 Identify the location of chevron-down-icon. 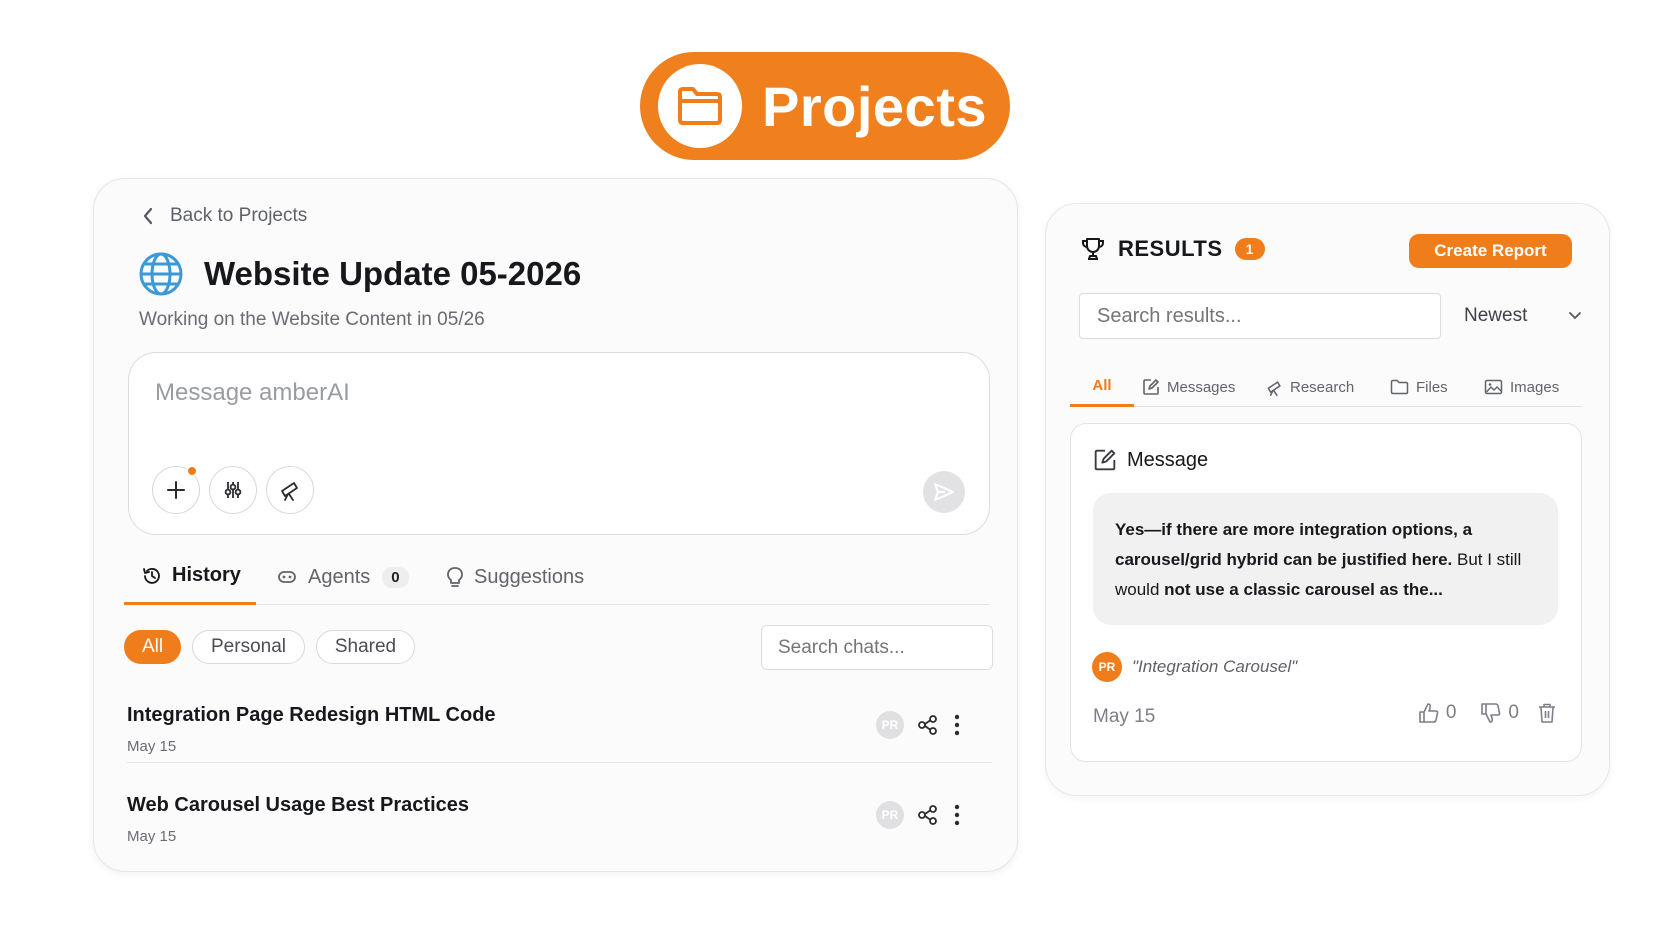
(1575, 316).